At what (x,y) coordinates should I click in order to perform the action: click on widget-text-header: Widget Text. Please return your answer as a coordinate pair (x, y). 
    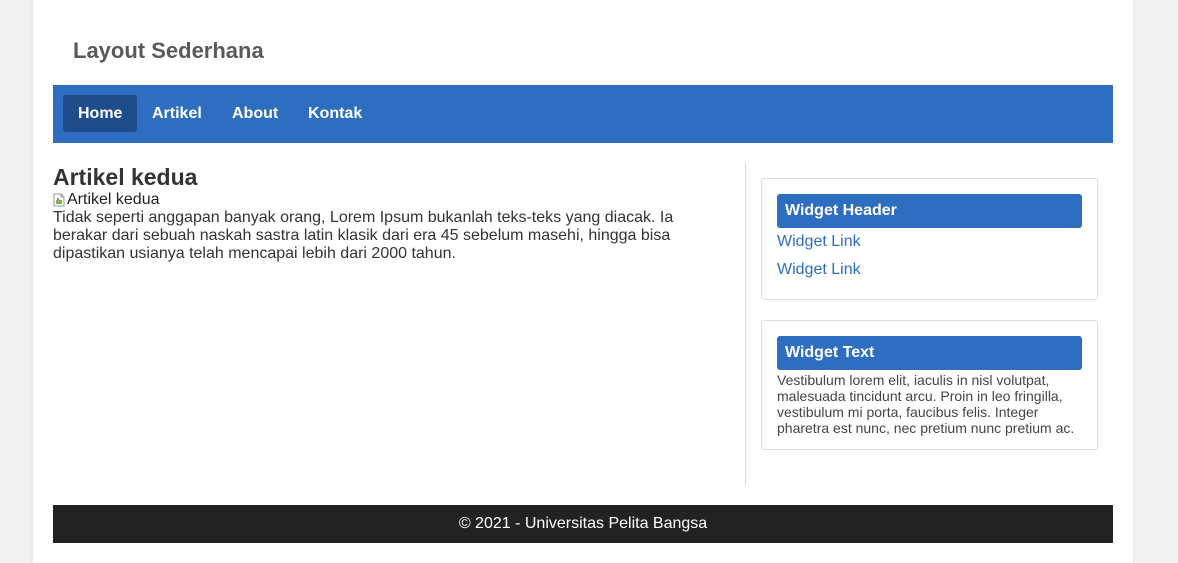
    Looking at the image, I should click on (929, 353).